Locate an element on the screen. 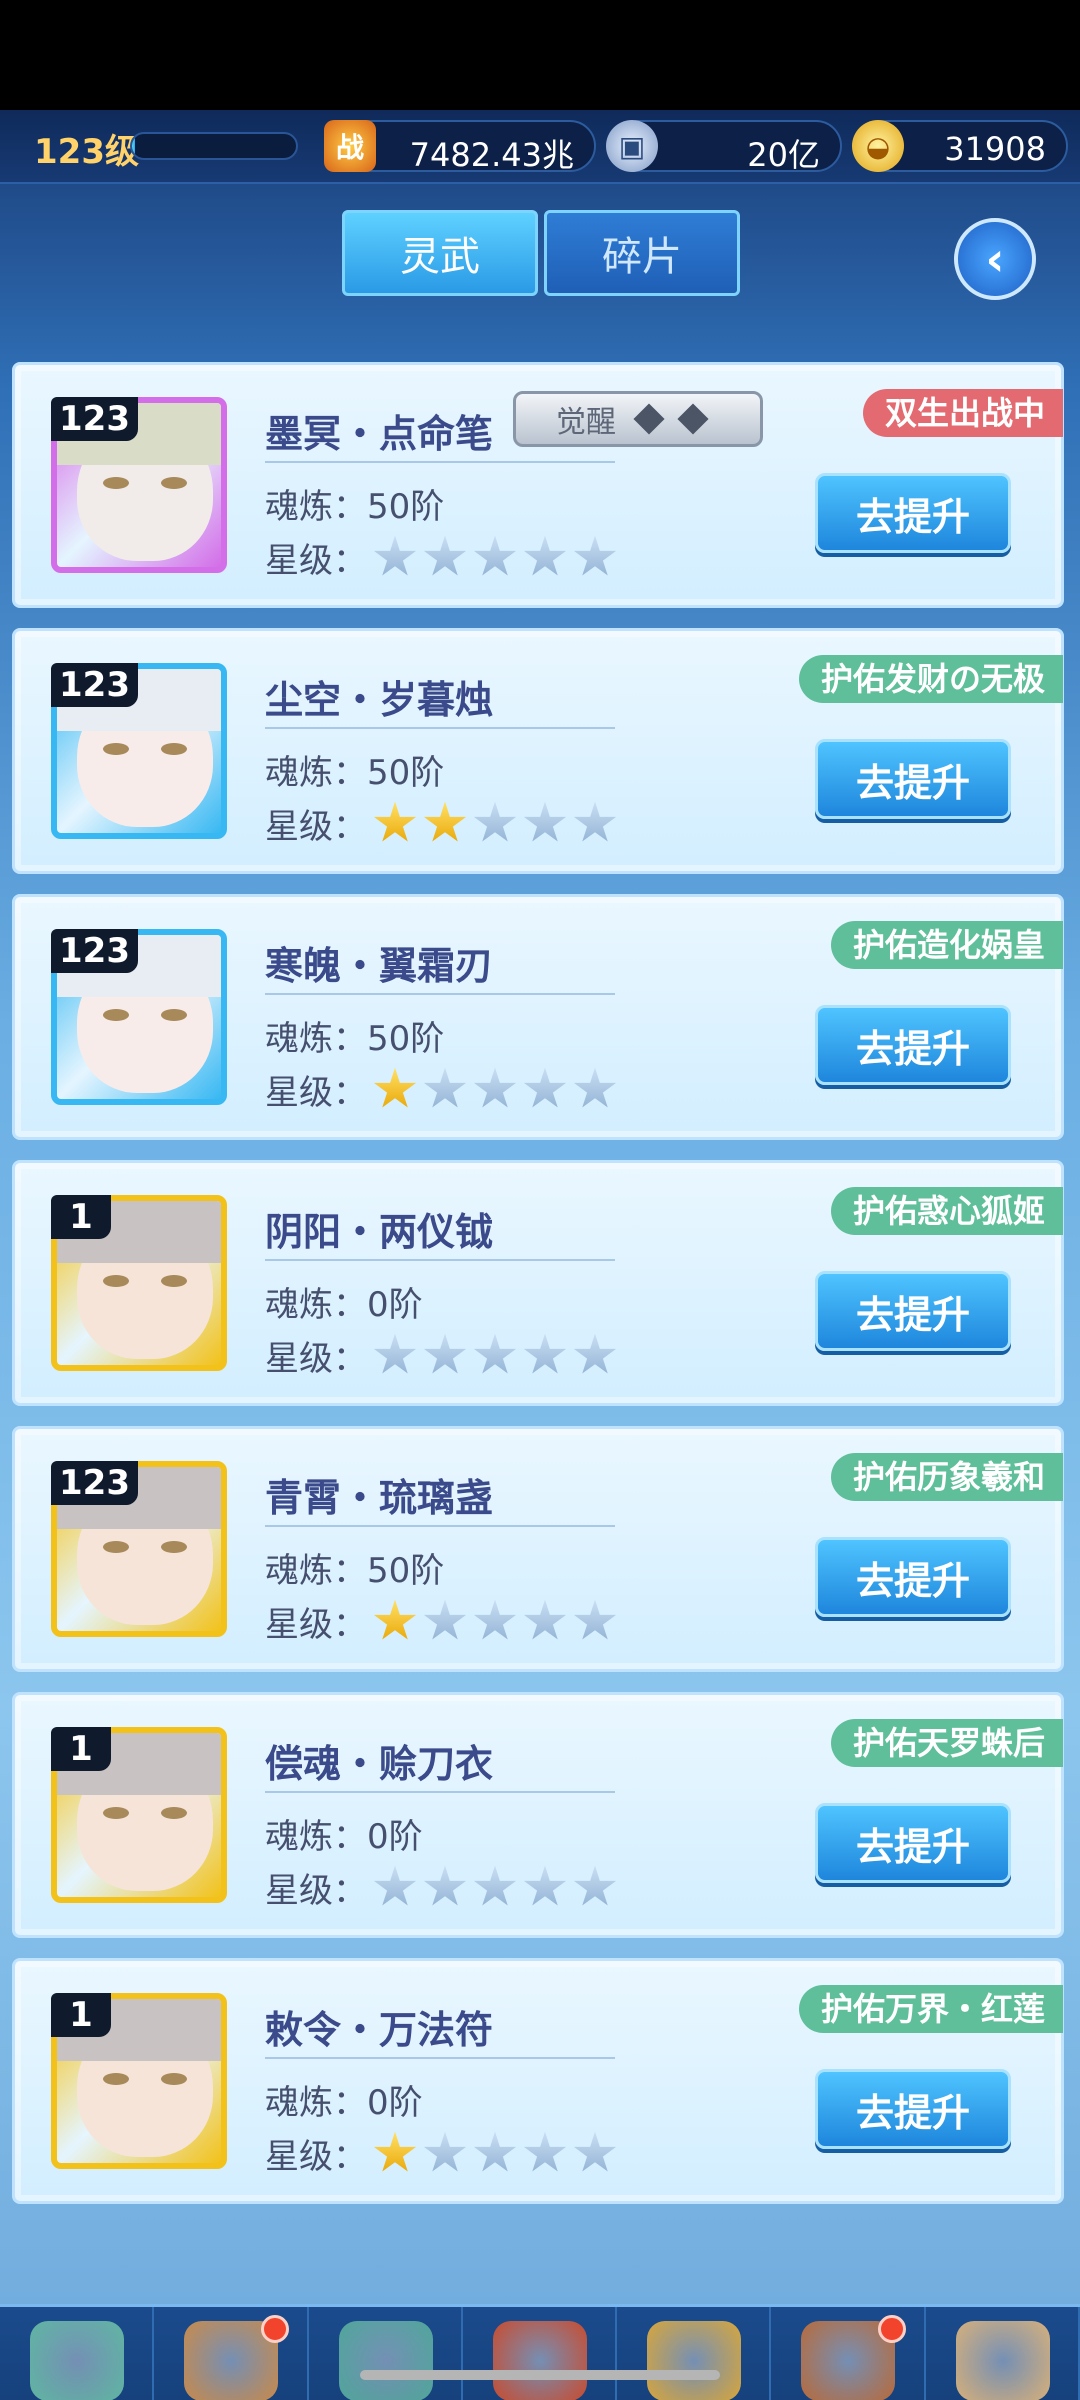  silver-value: 20亿 is located at coordinates (783, 155).